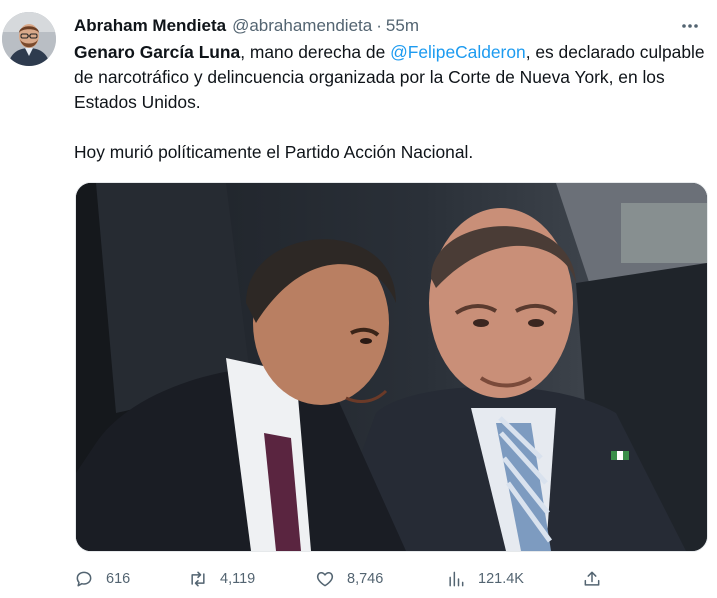 The width and height of the screenshot is (717, 598). I want to click on reply-icon, so click(84, 579).